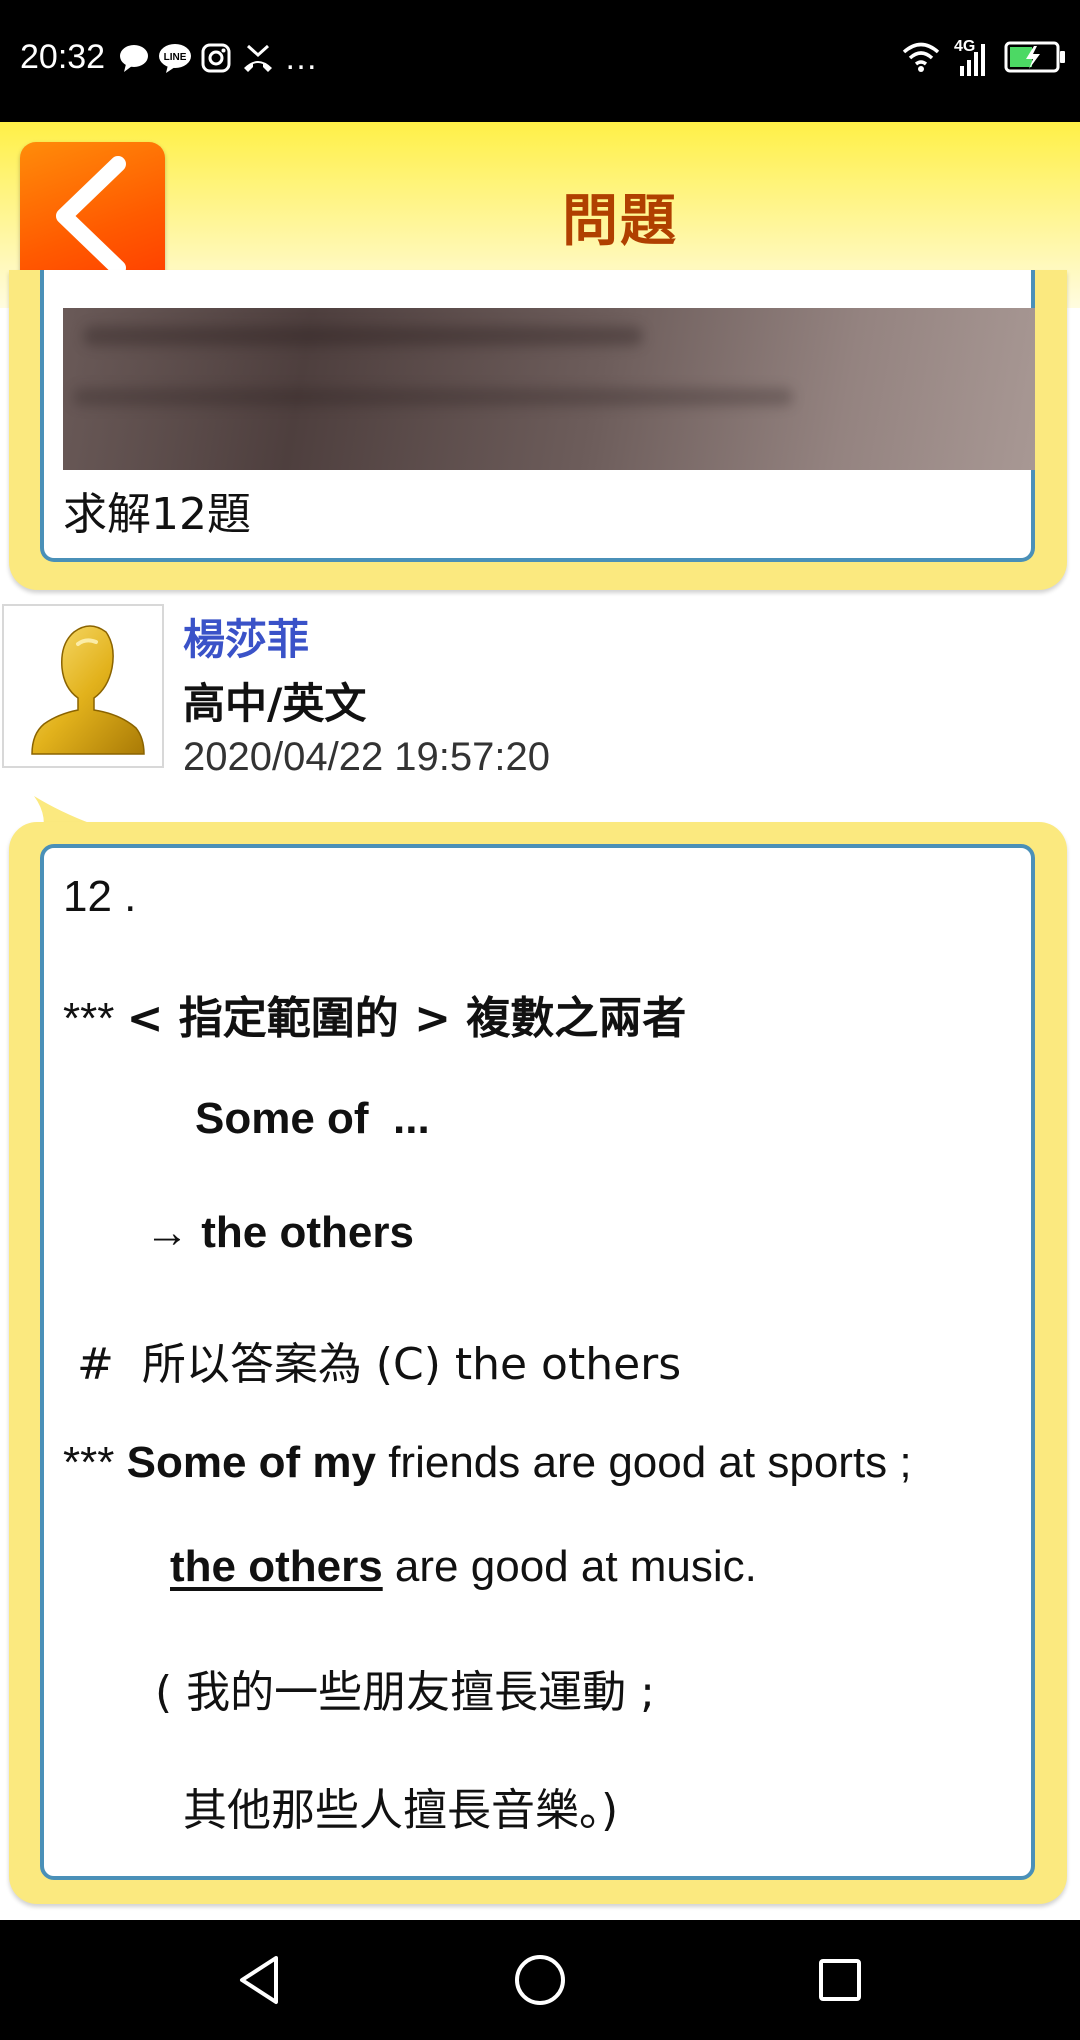  What do you see at coordinates (1035, 59) in the screenshot?
I see `battery-charging-icon` at bounding box center [1035, 59].